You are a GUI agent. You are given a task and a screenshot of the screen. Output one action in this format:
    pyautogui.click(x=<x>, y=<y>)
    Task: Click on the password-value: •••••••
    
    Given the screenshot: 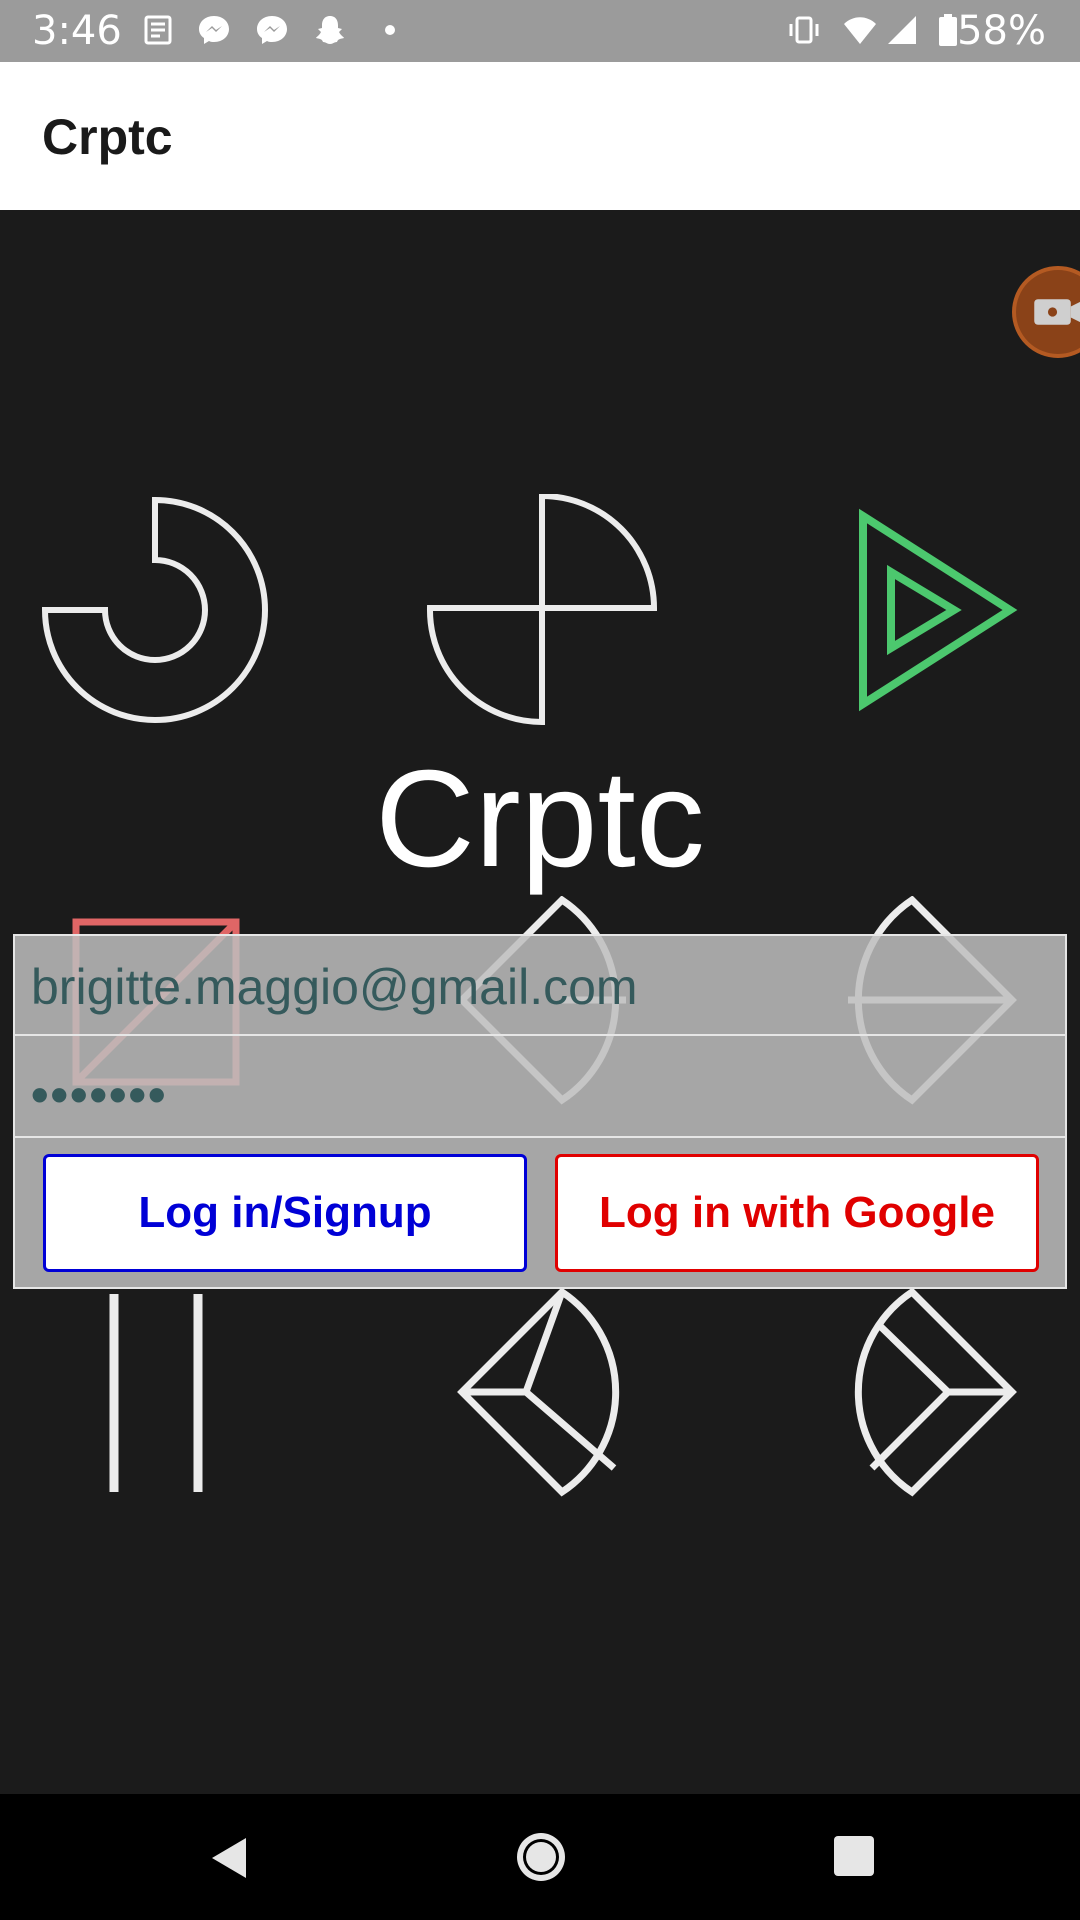 What is the action you would take?
    pyautogui.click(x=99, y=1095)
    